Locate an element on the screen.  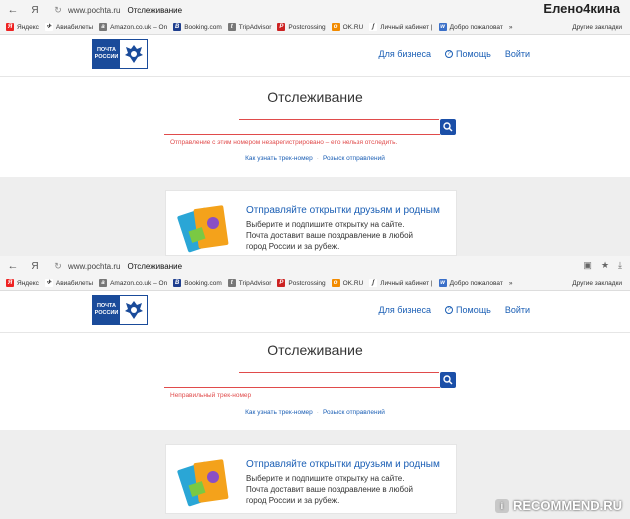
extension-icon: ▣ is located at coordinates (587, 265).